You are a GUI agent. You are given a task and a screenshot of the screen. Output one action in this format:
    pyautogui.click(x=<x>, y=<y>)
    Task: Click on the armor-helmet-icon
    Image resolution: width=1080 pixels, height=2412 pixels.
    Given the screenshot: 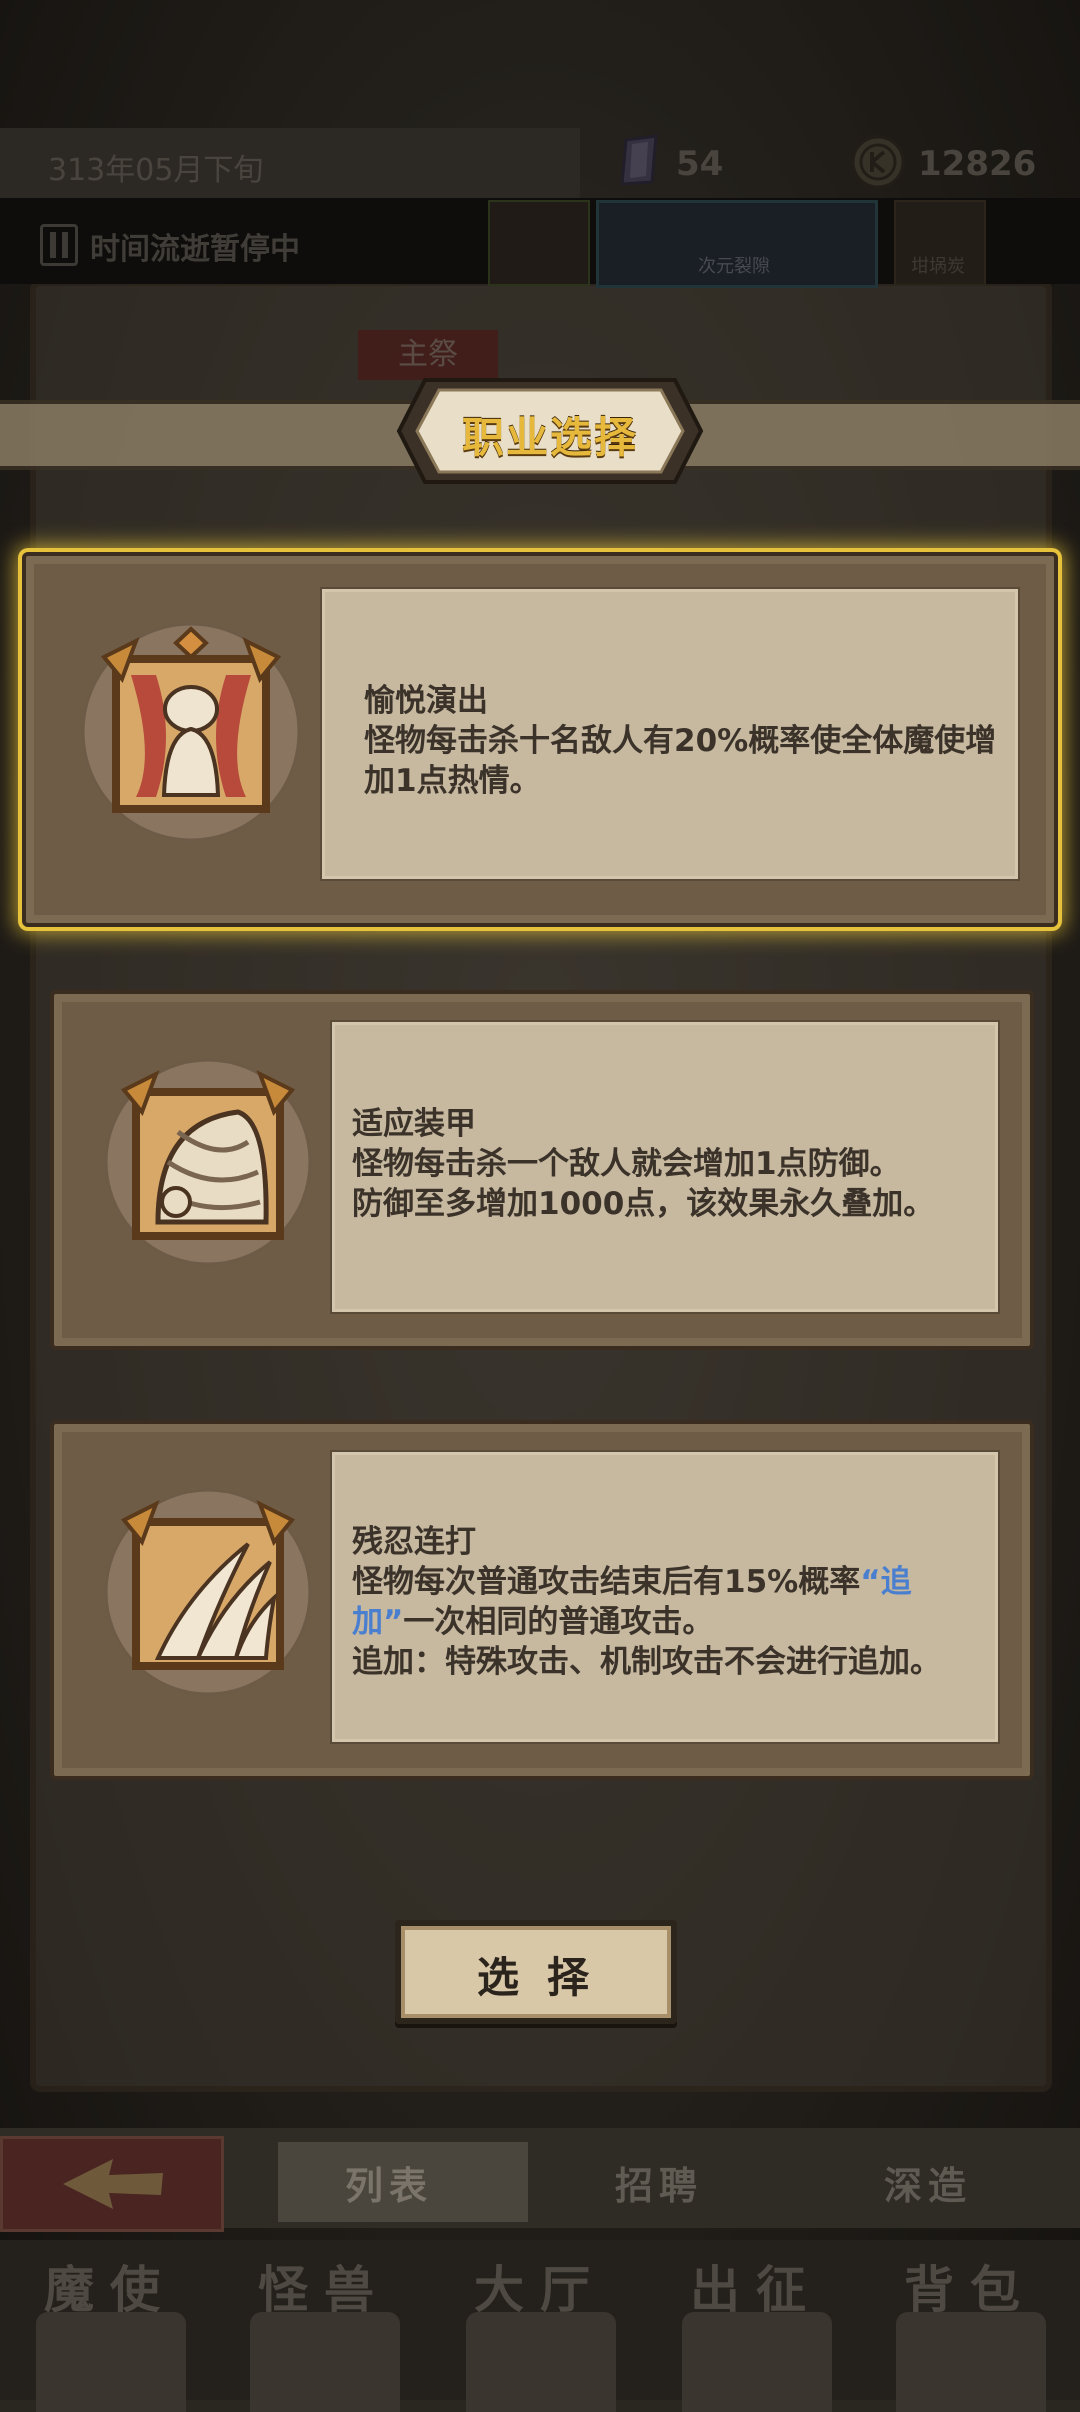 What is the action you would take?
    pyautogui.click(x=208, y=1162)
    